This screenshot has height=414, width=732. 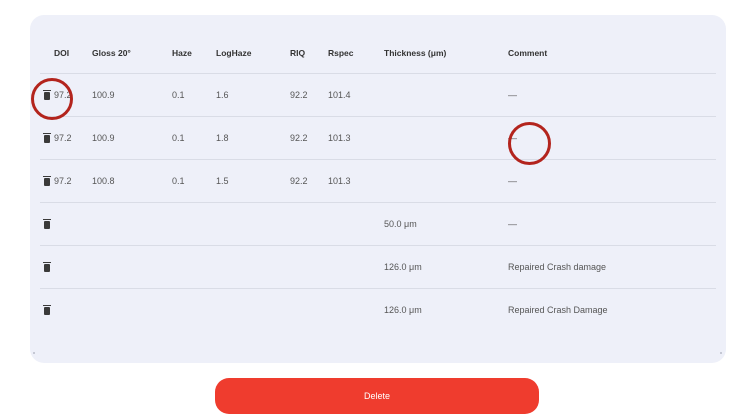 I want to click on cell-comment: Repaired Crash damage, so click(x=612, y=267).